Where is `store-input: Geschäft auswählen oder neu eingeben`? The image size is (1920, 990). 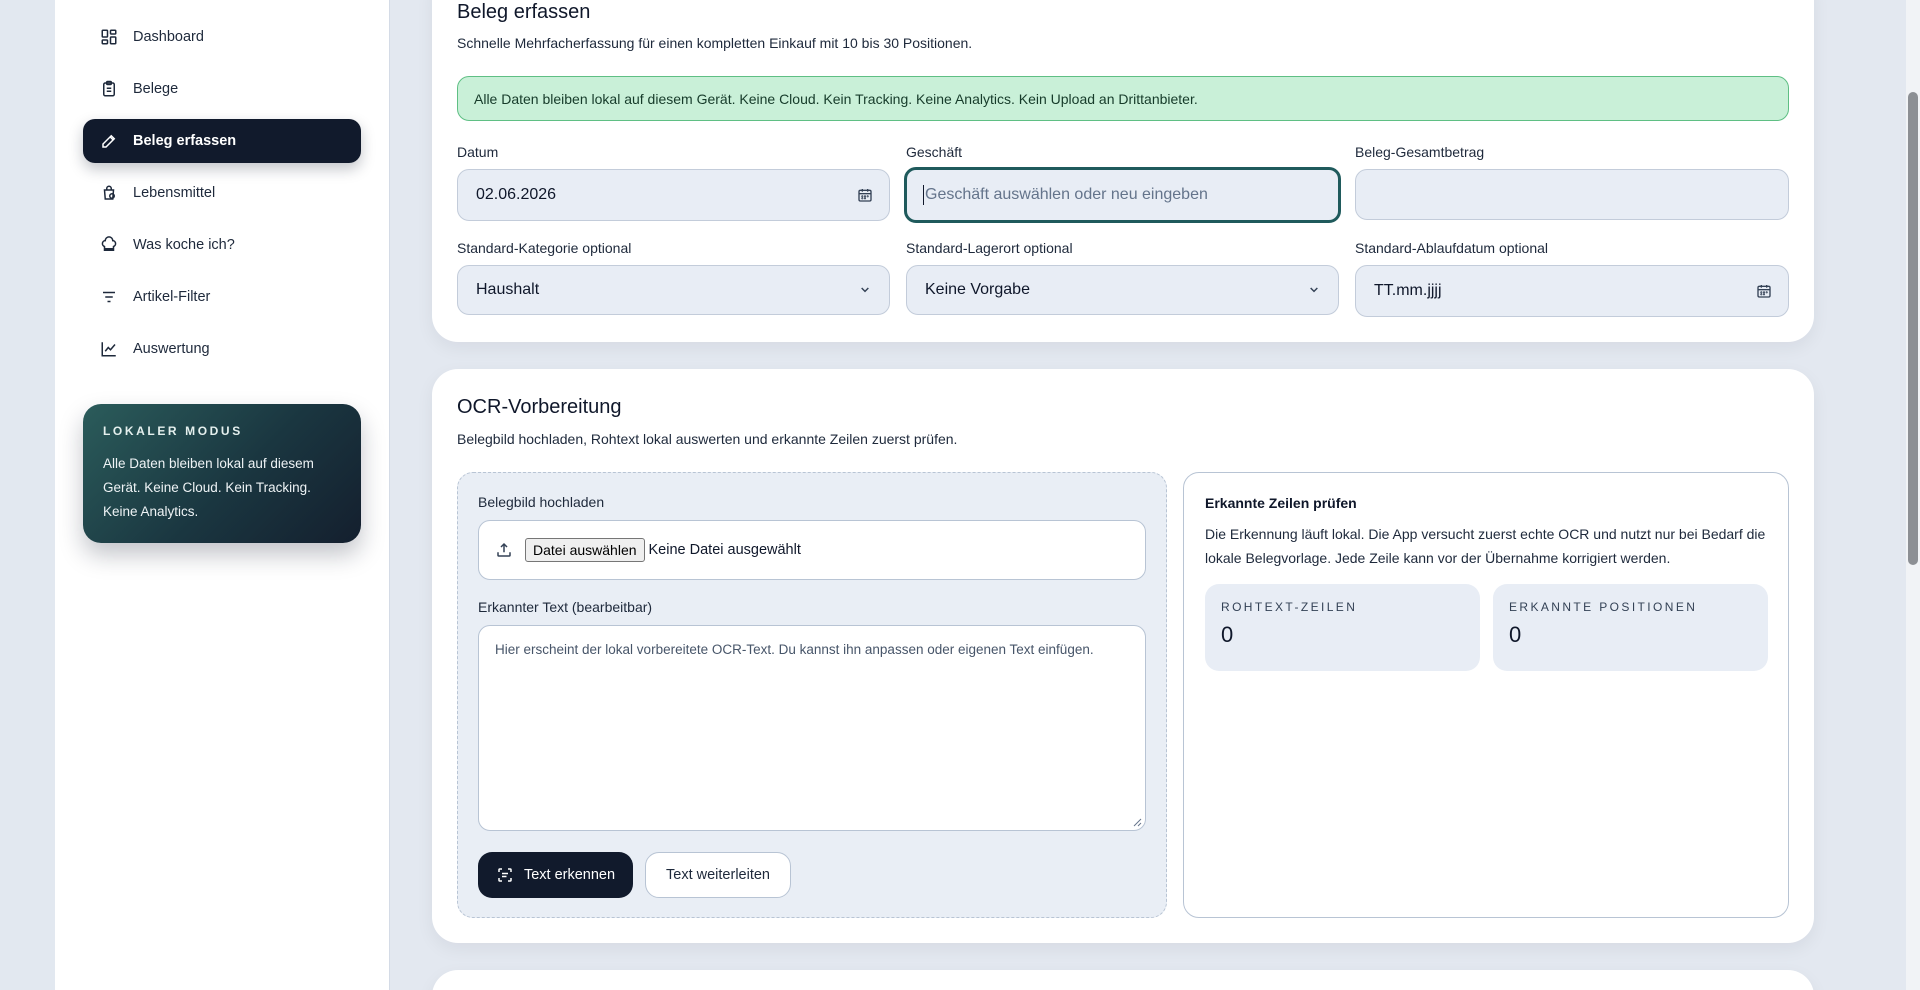
store-input: Geschäft auswählen oder neu eingeben is located at coordinates (1122, 195).